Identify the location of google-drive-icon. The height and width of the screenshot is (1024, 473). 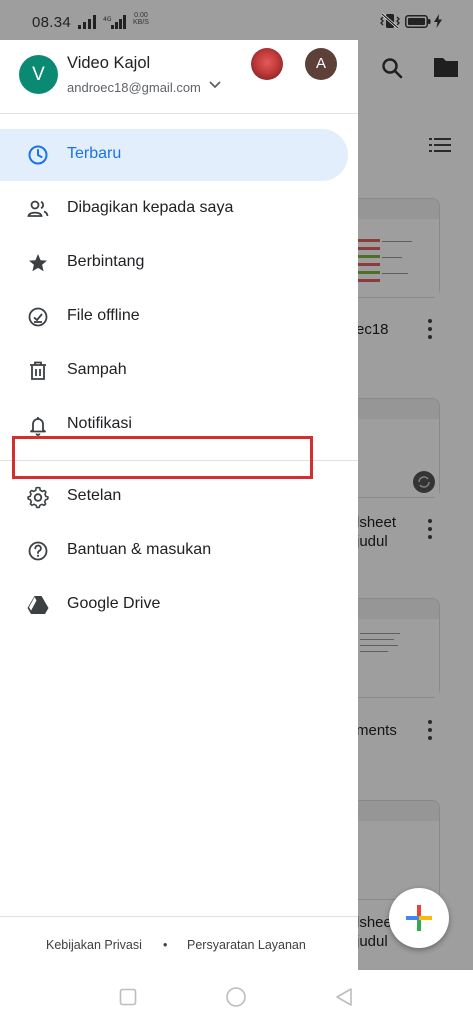
(38, 605).